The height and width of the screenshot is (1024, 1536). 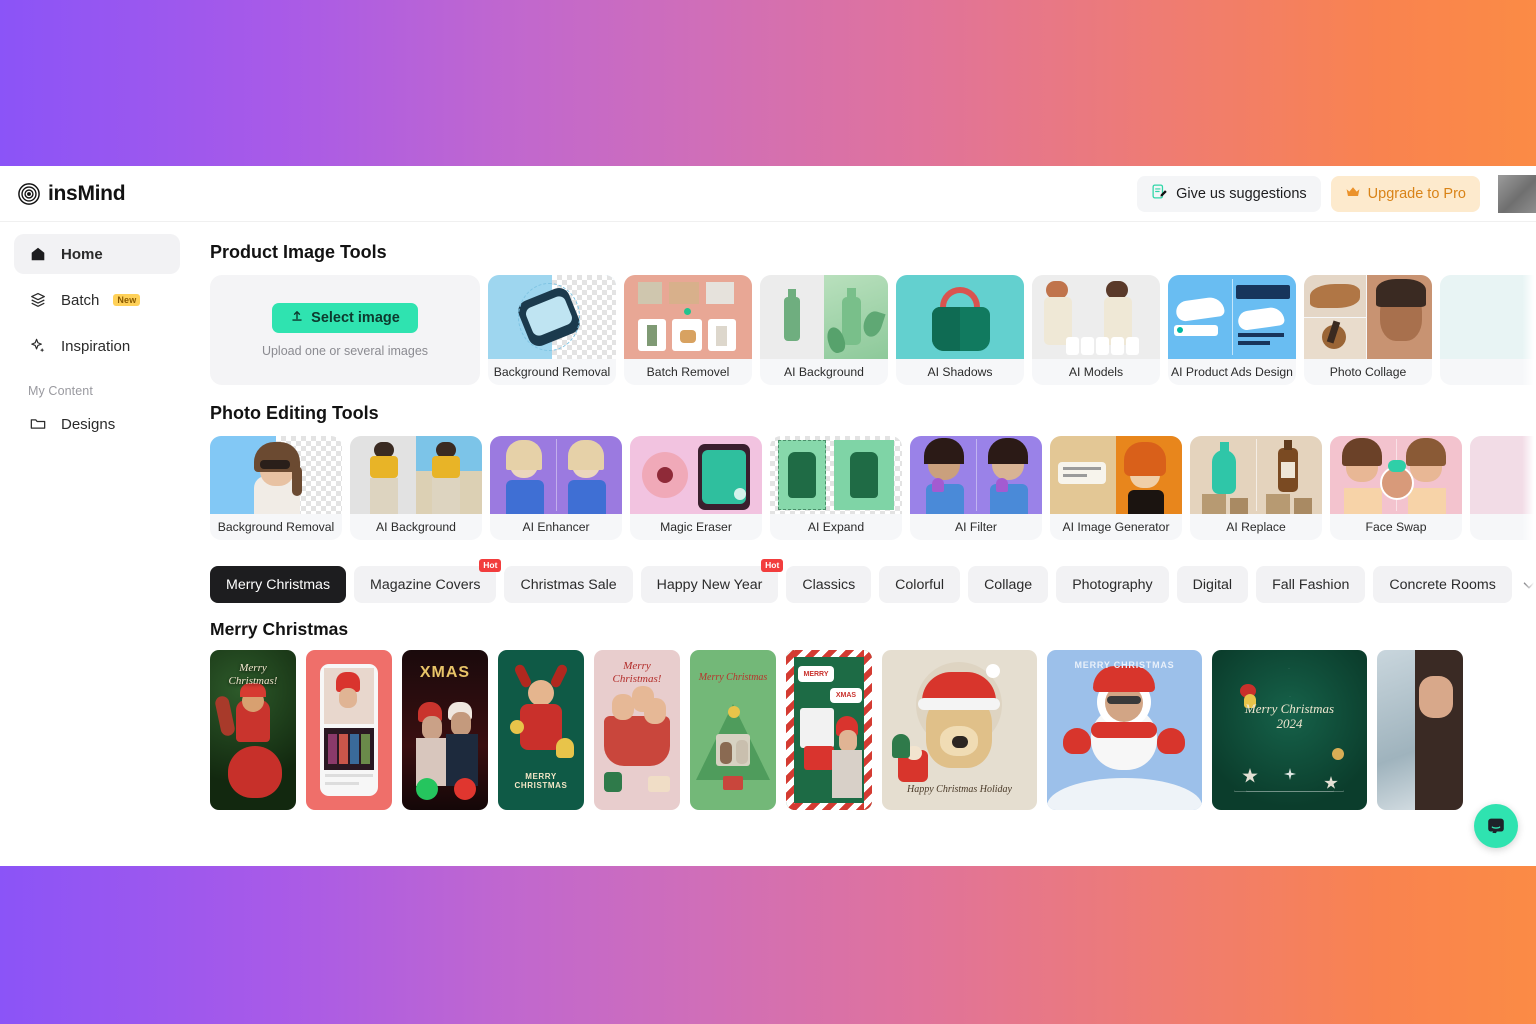 I want to click on feedback-note-icon, so click(x=1159, y=193).